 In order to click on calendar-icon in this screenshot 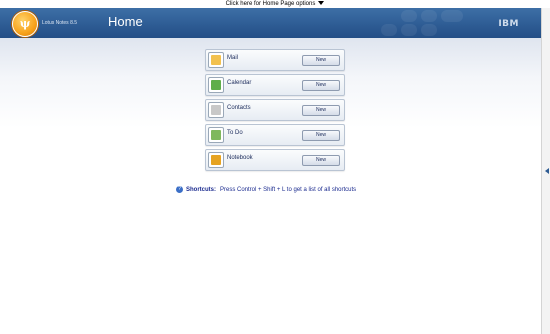, I will do `click(216, 85)`.